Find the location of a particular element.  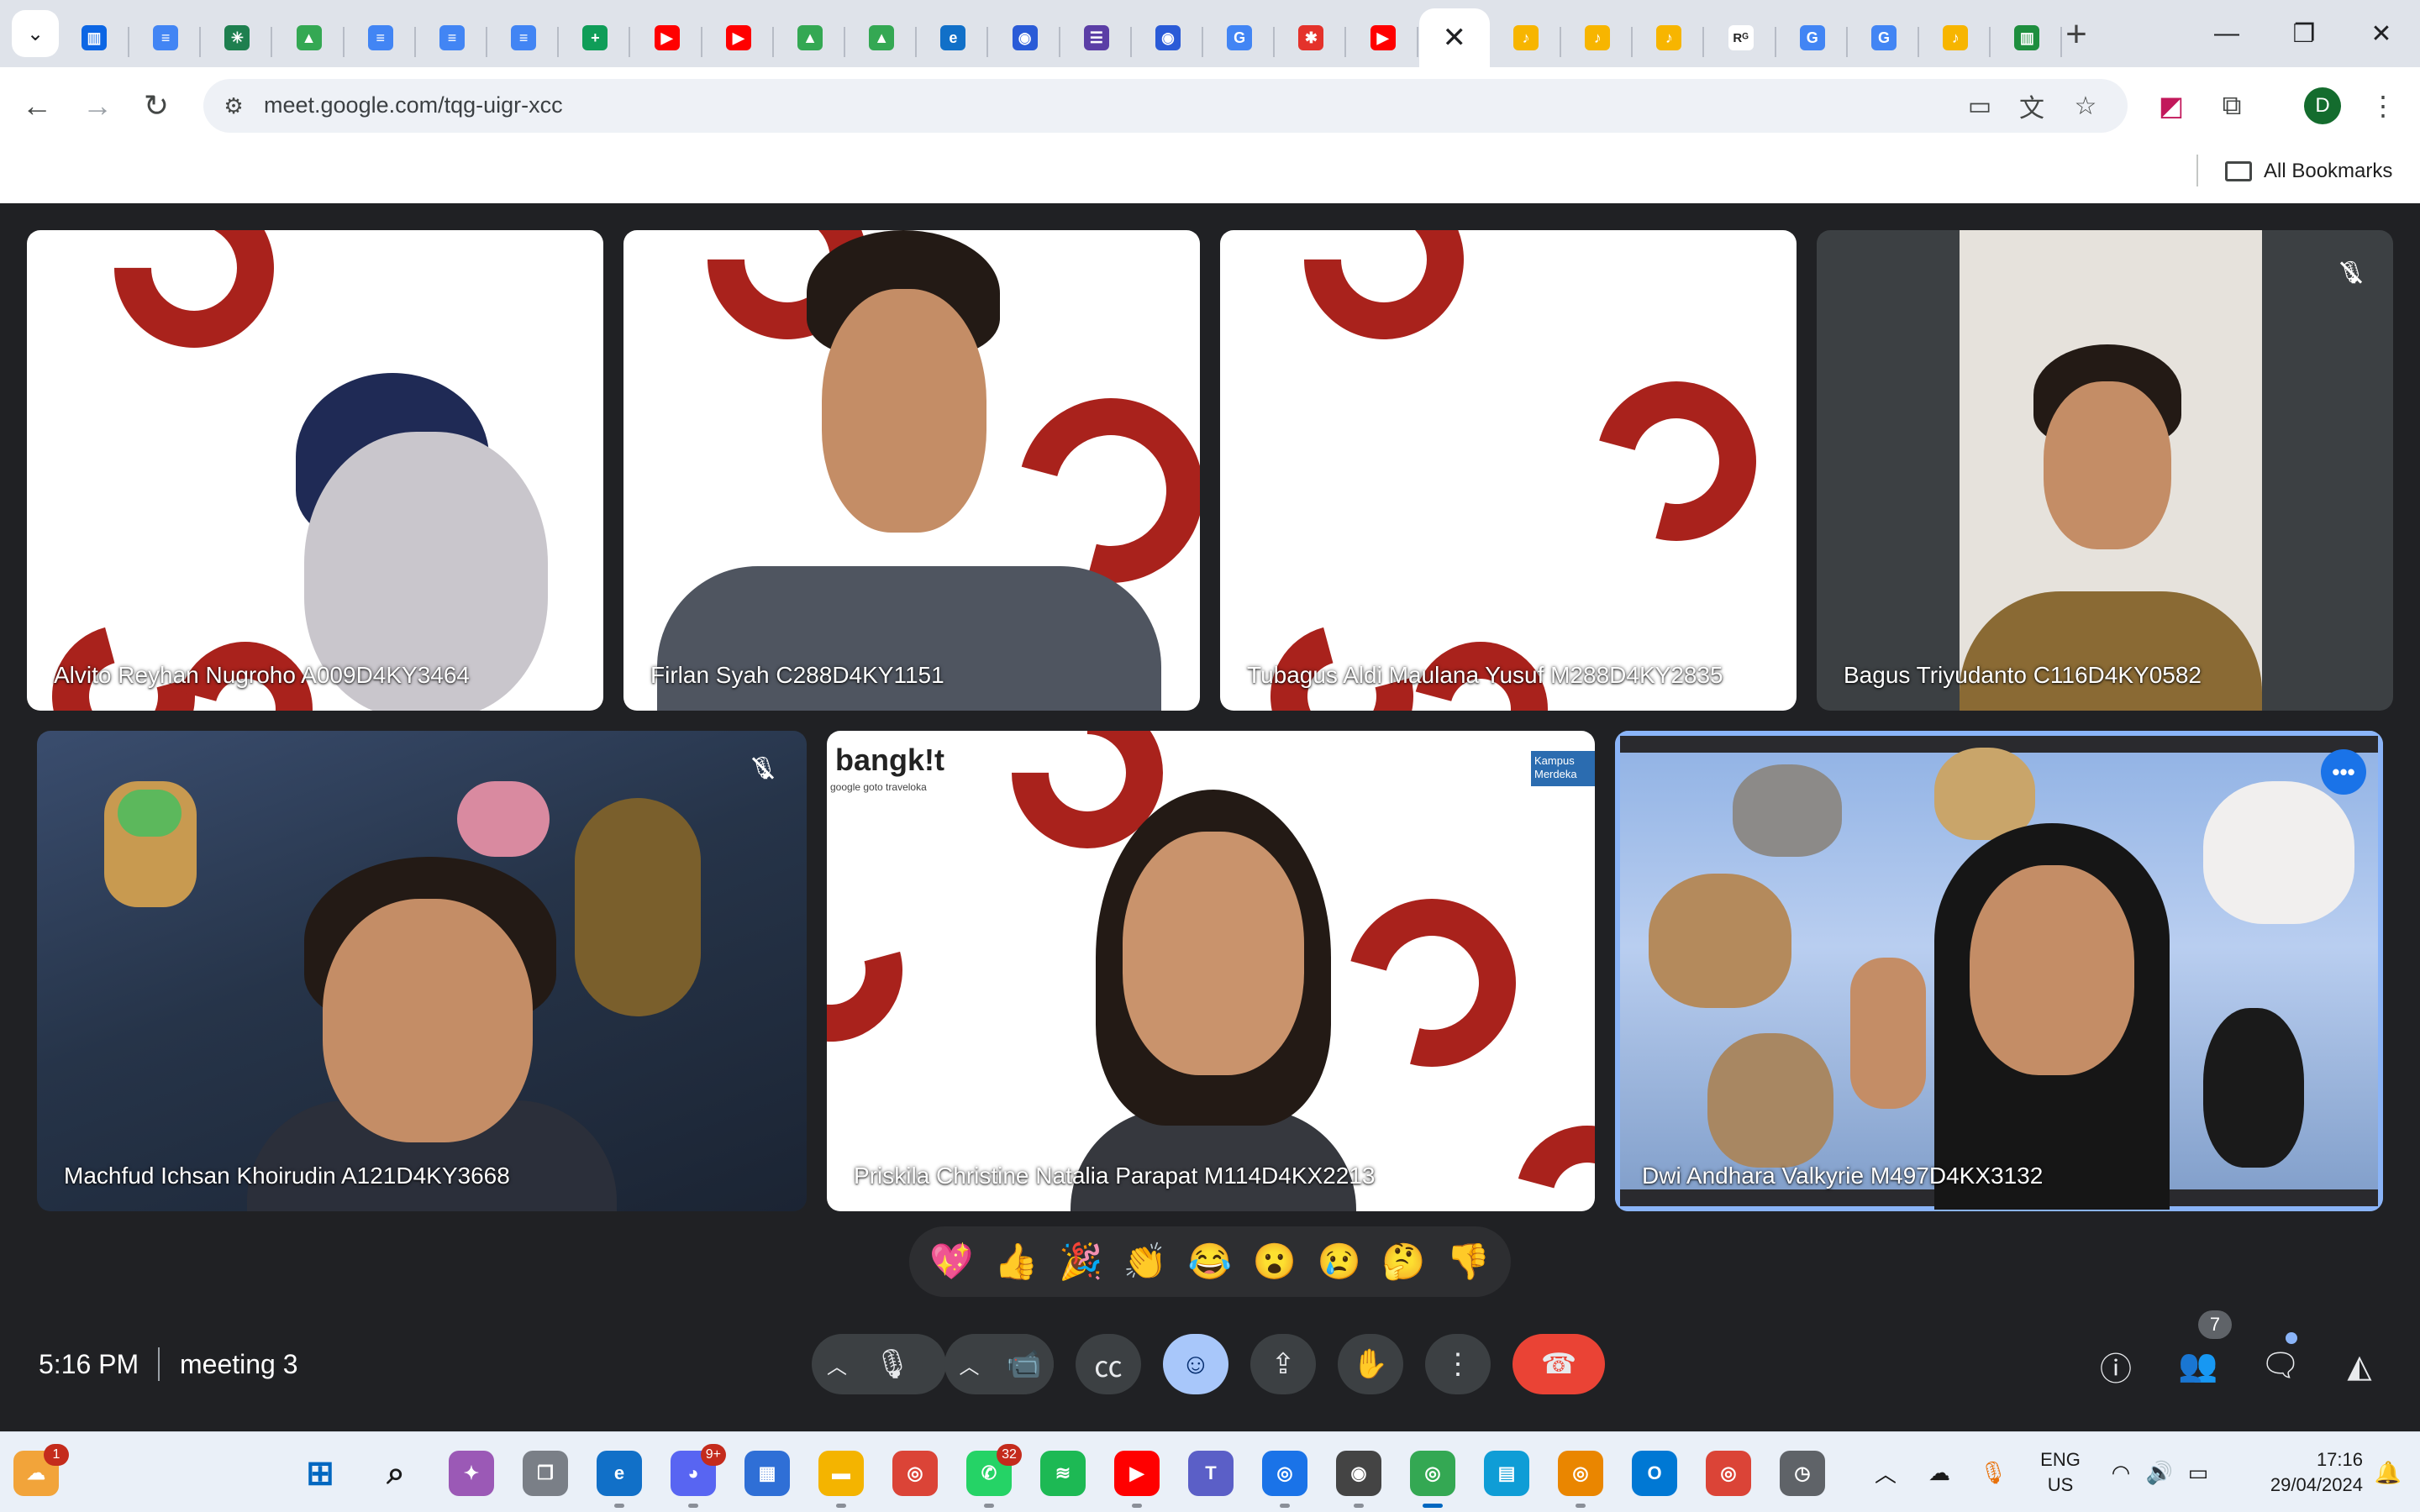

participant-tile-active-speaker: ••• Dwi Andhara Valkyrie M497D4KX3132 is located at coordinates (1999, 971).